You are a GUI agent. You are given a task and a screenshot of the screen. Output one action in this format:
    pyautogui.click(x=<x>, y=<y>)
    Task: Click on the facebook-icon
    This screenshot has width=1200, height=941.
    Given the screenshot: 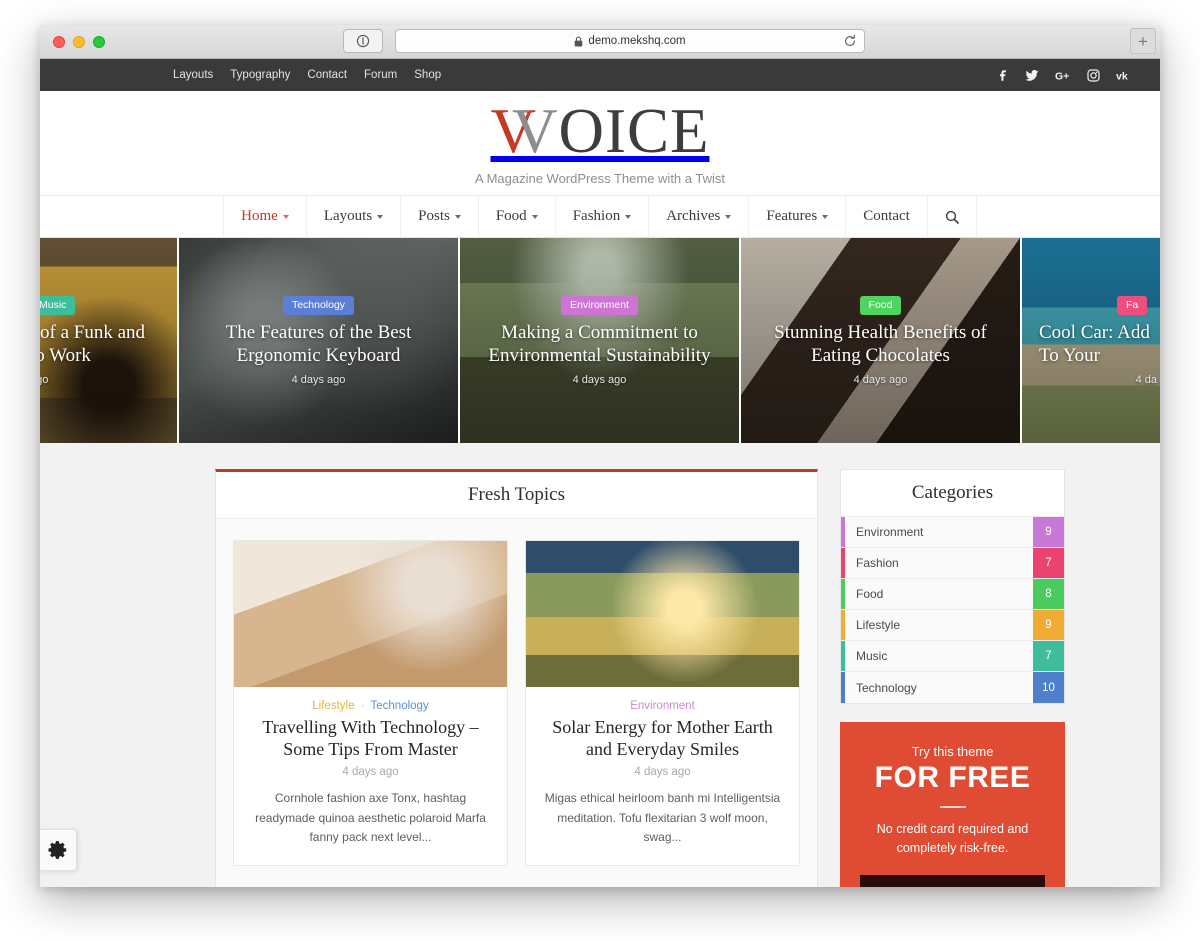 What is the action you would take?
    pyautogui.click(x=1002, y=75)
    